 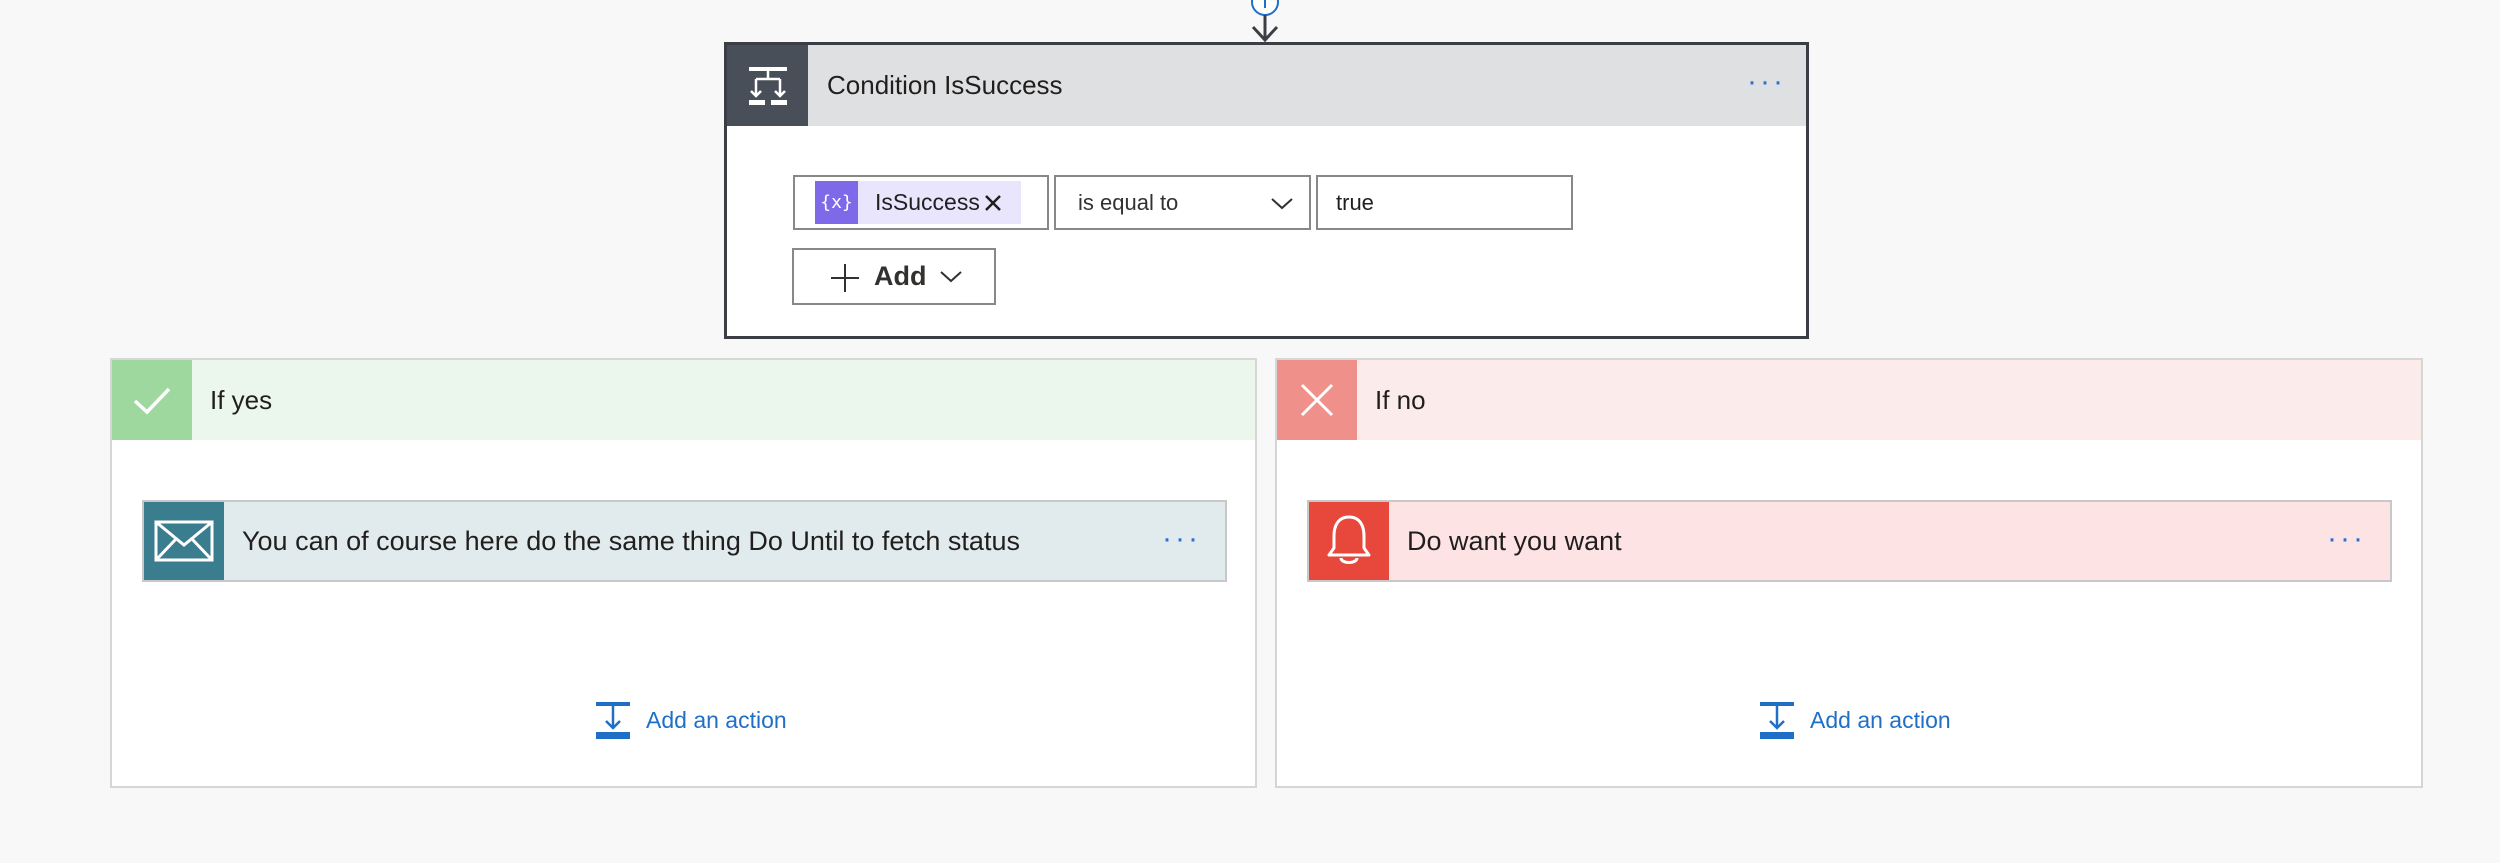 What do you see at coordinates (1349, 541) in the screenshot?
I see `bell-icon` at bounding box center [1349, 541].